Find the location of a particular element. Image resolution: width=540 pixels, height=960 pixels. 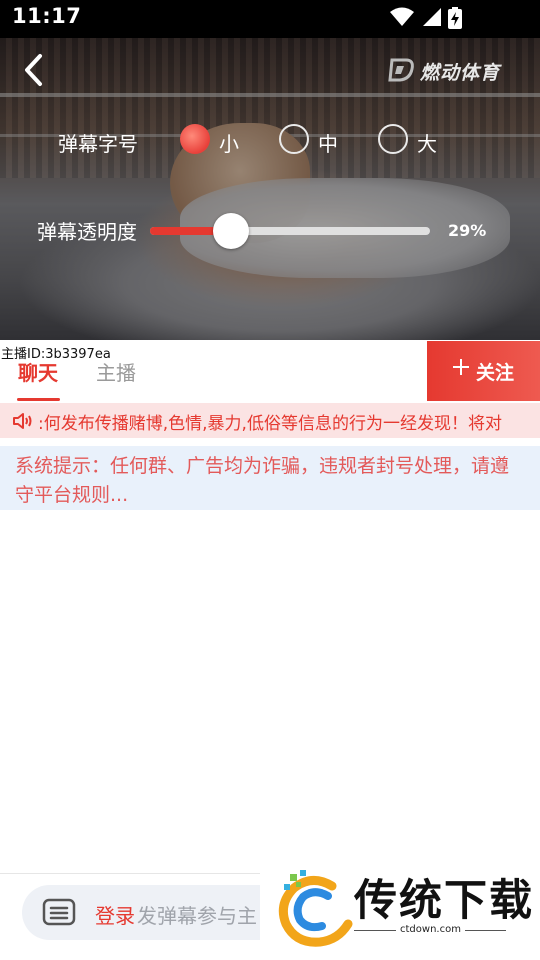

watermark-text: 燃动体育 is located at coordinates (460, 73).